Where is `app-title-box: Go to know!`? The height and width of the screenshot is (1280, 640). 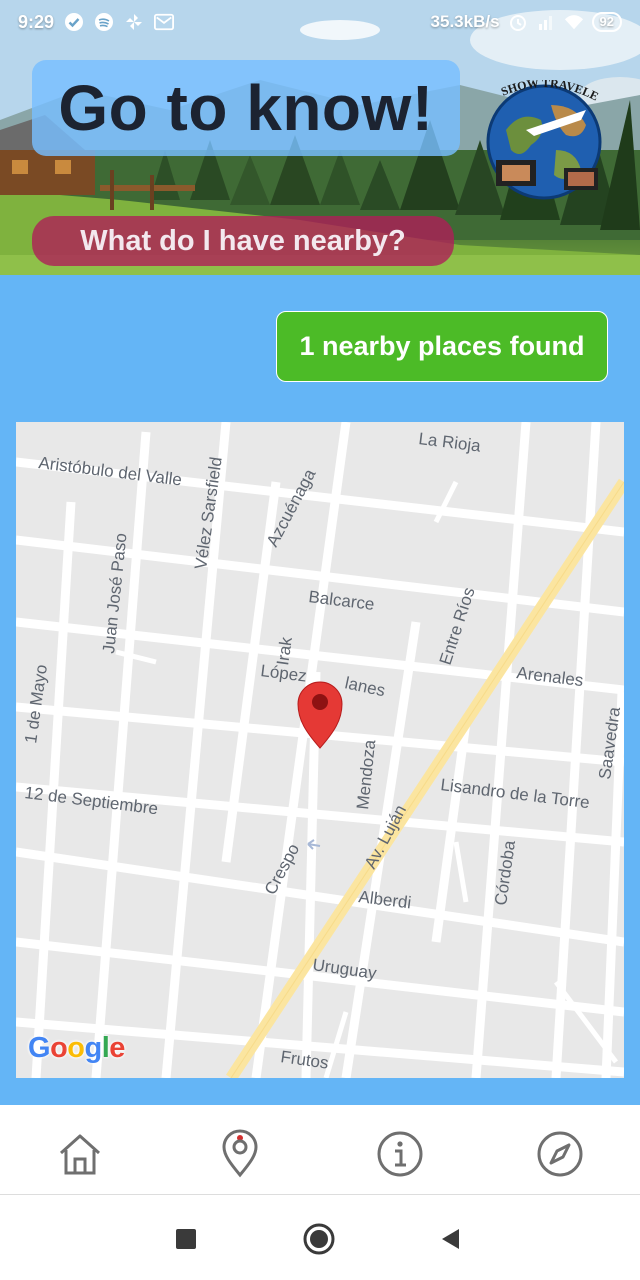 app-title-box: Go to know! is located at coordinates (246, 108).